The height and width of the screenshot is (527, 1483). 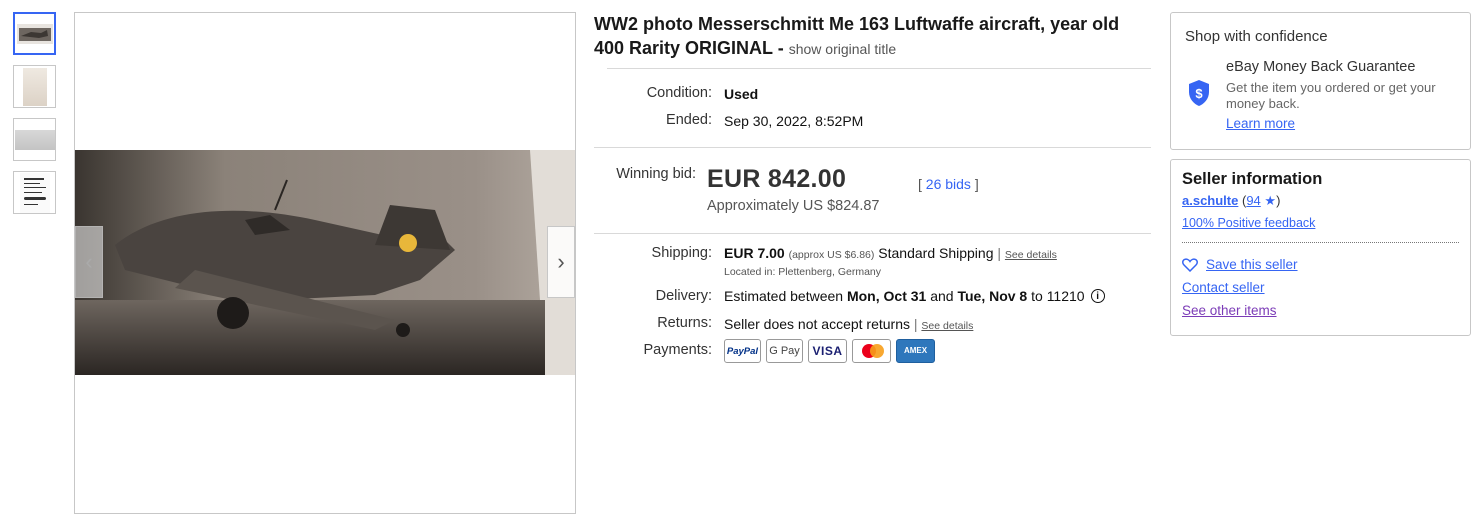 I want to click on returns-see-details-link: See details, so click(x=947, y=326).